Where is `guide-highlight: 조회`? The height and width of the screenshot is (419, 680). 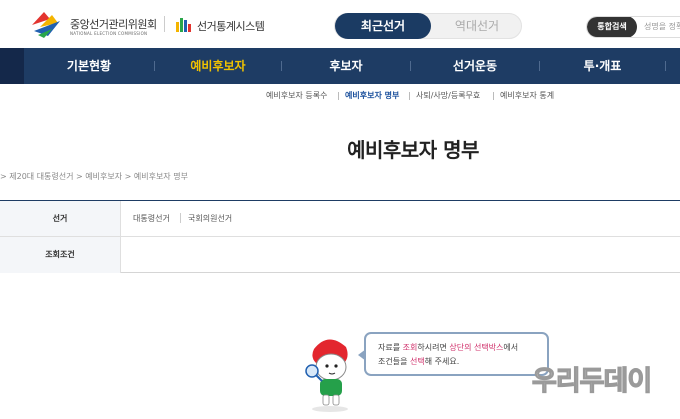 guide-highlight: 조회 is located at coordinates (410, 347).